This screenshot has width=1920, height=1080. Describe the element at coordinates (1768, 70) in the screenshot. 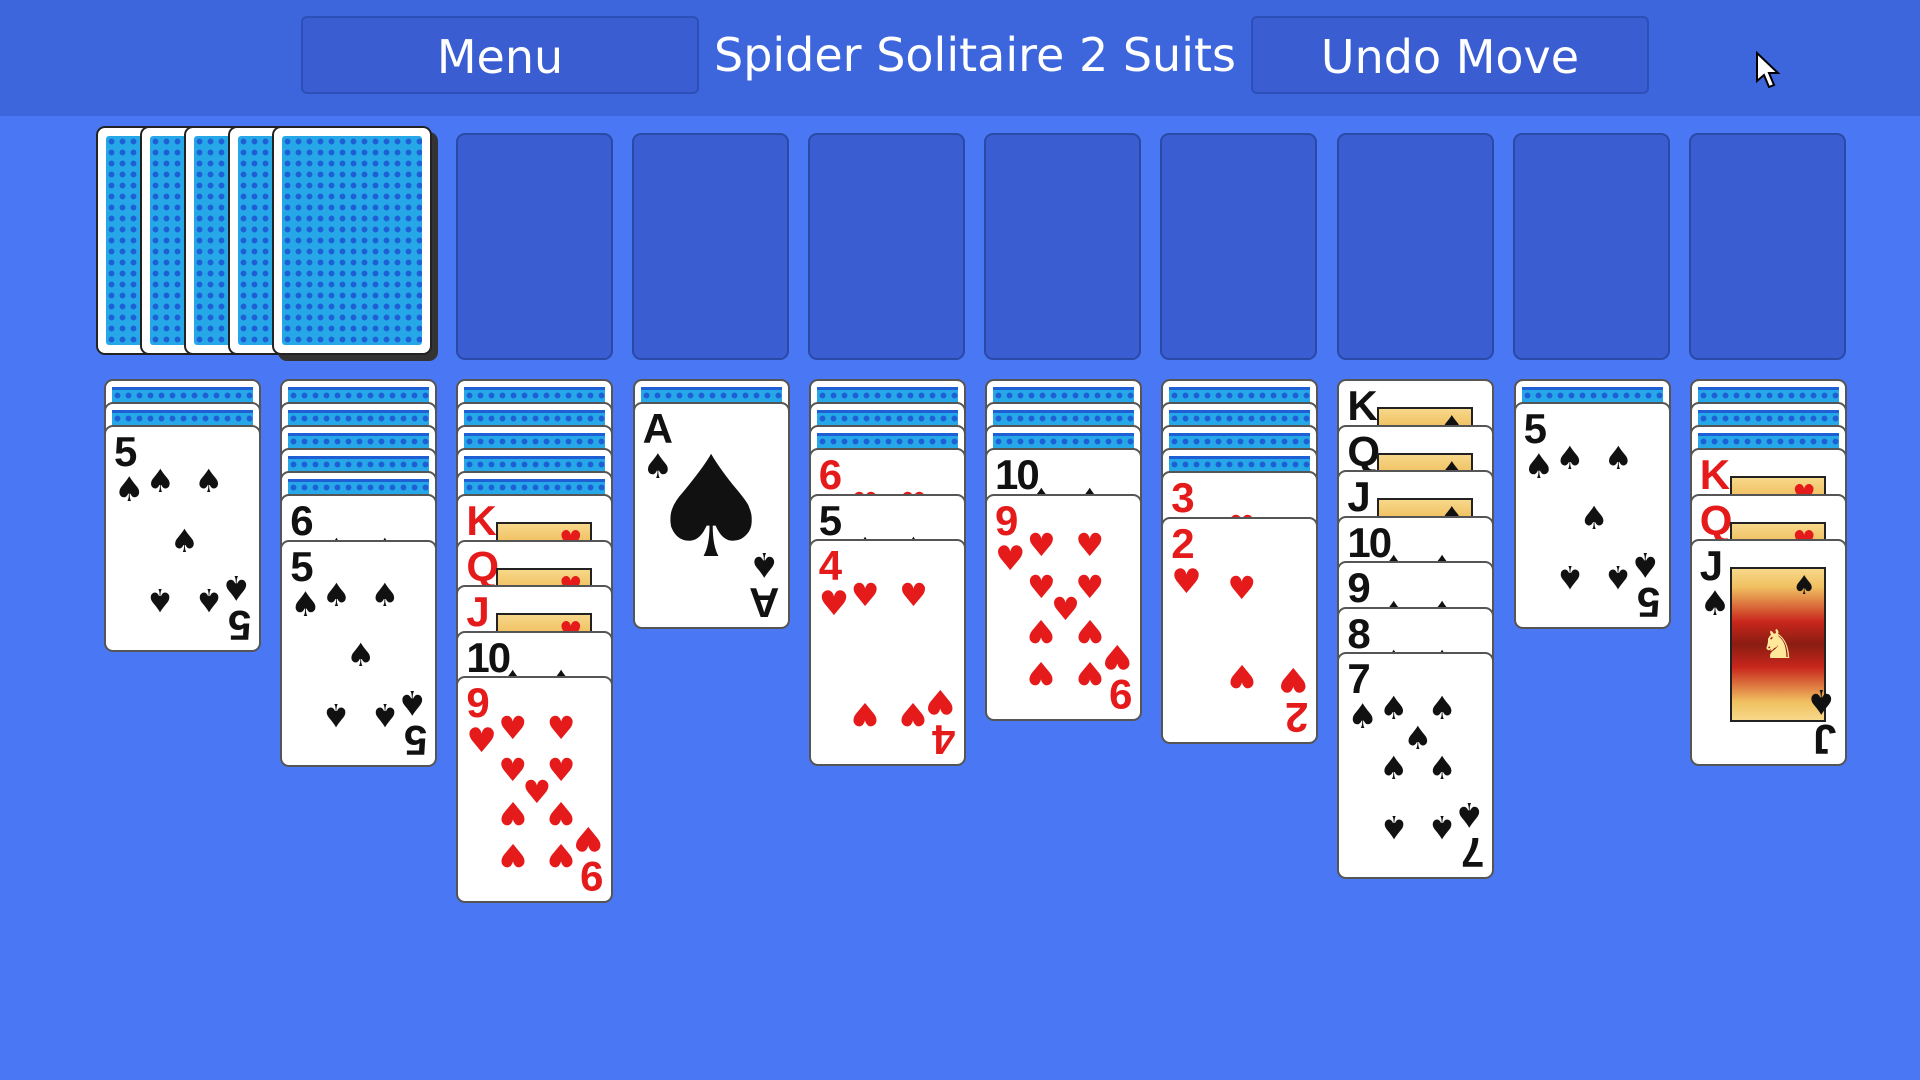

I see `mouse-cursor-icon` at that location.